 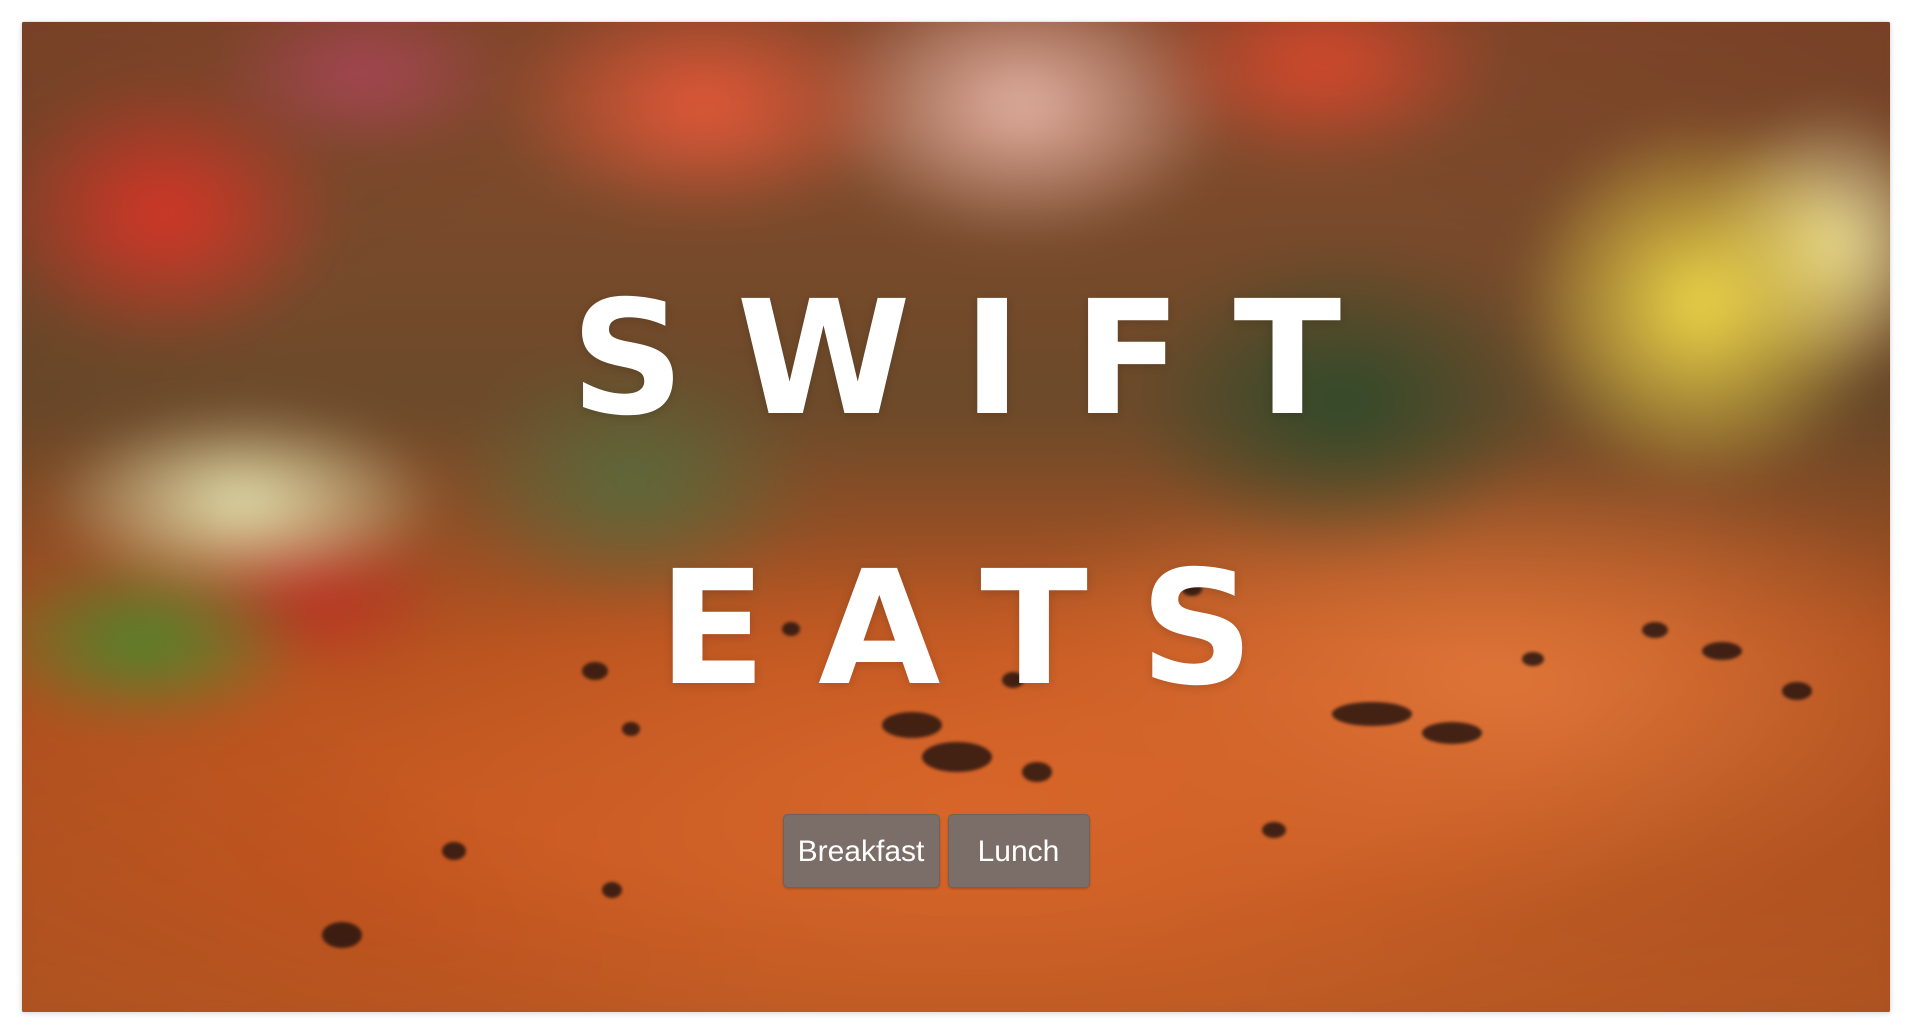 I want to click on lunch-button: Lunch, so click(x=1018, y=851).